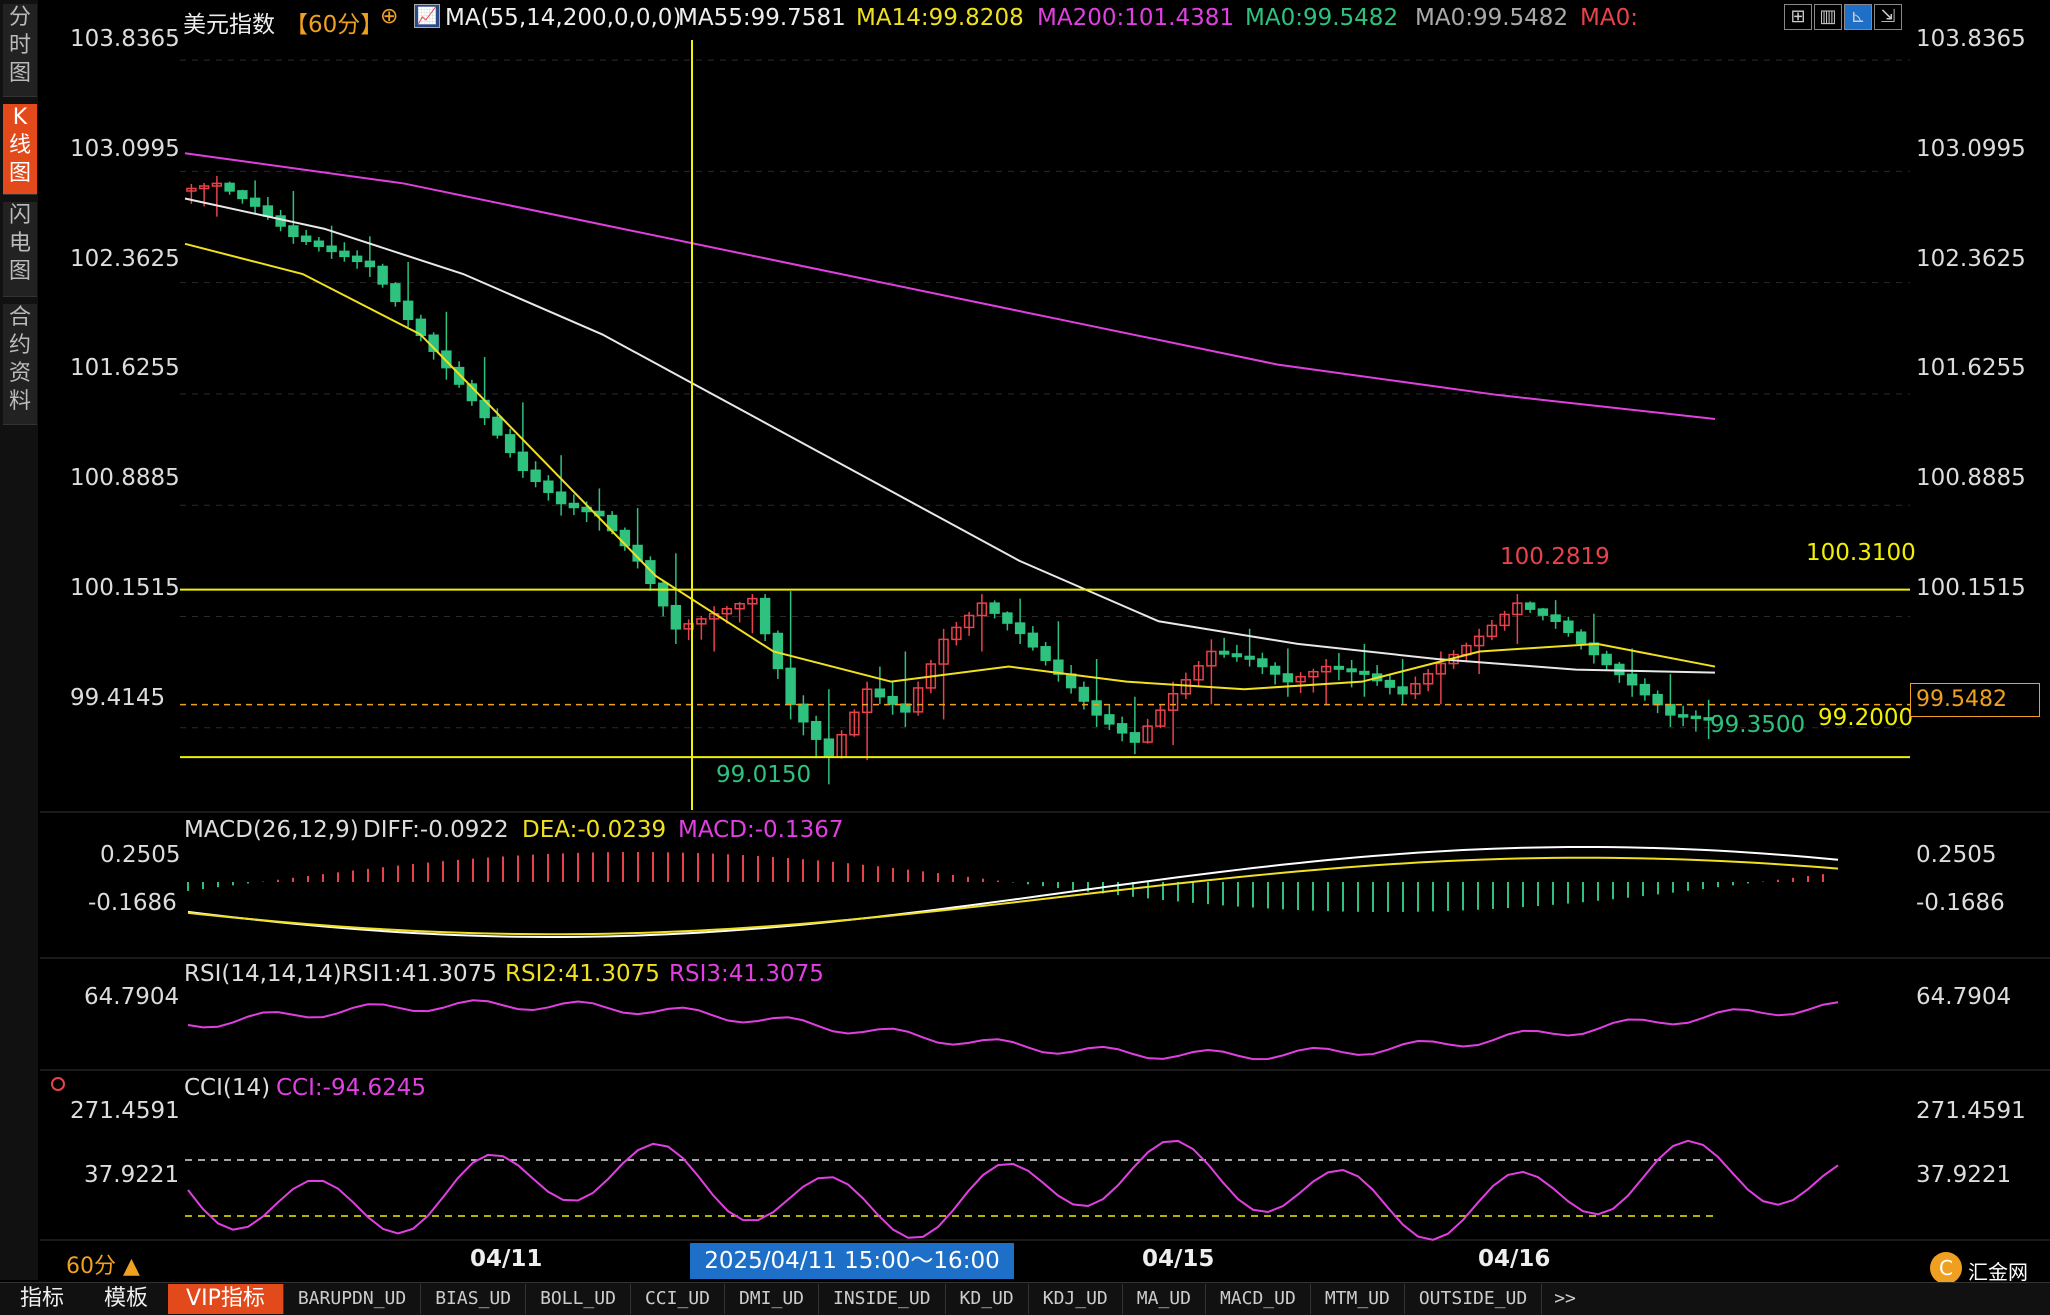 The image size is (2050, 1315). Describe the element at coordinates (676, 1299) in the screenshot. I see `bottom-tab-indicator-3: CCI_UD` at that location.